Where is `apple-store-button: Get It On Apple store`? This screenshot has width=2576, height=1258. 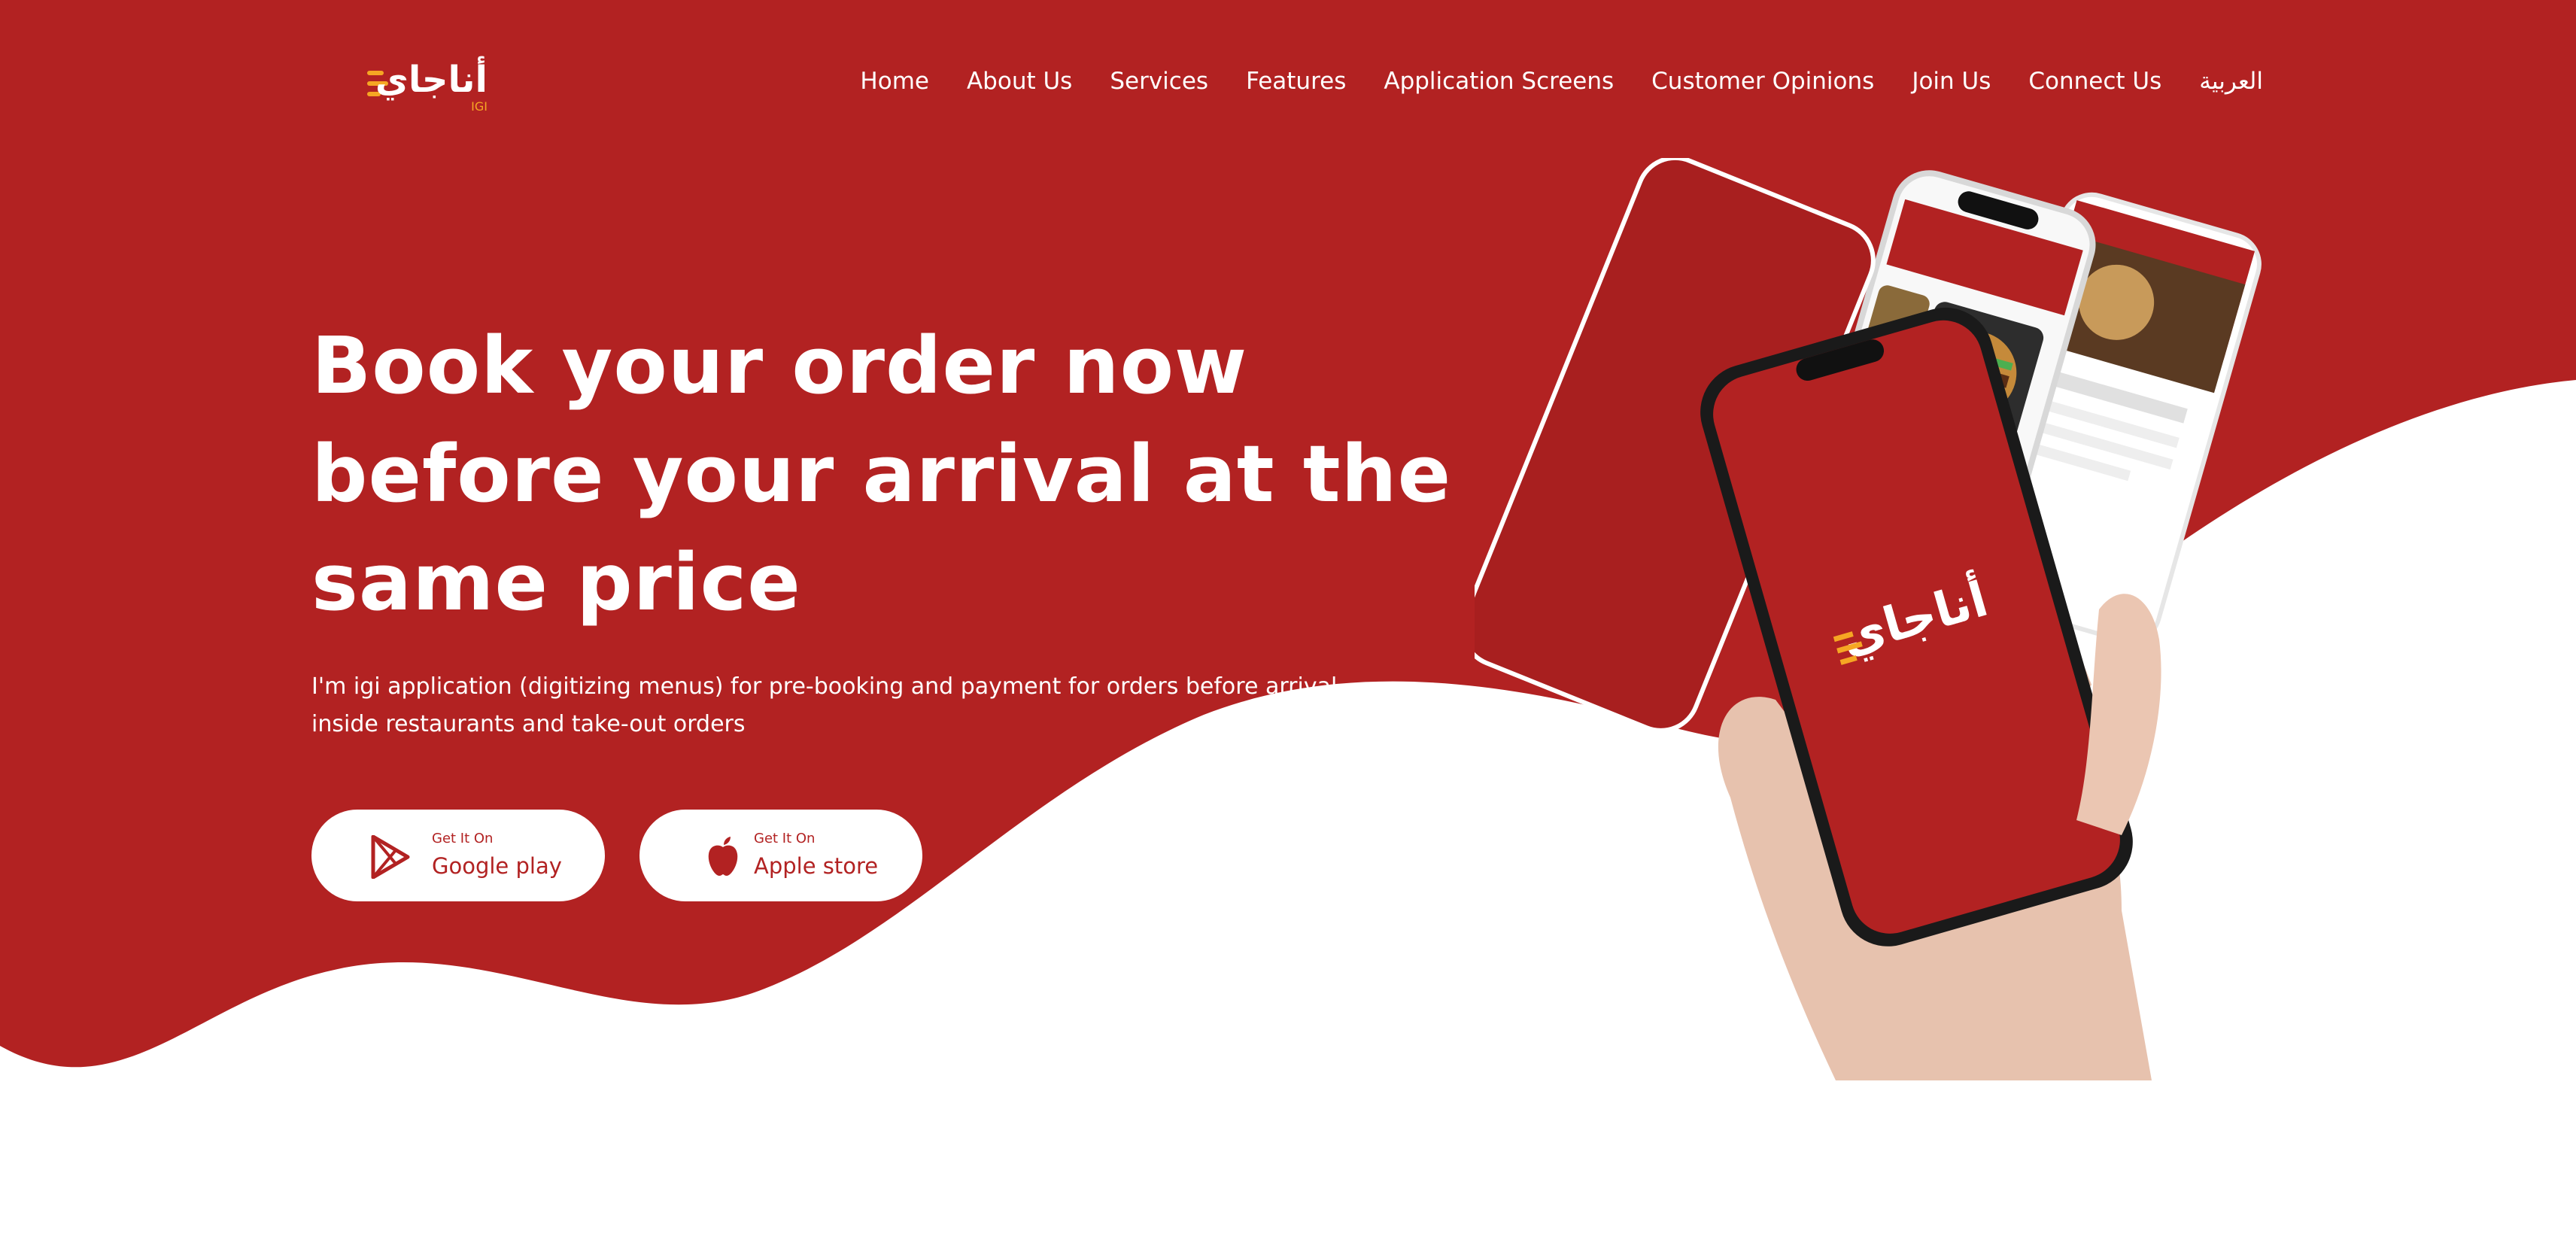 apple-store-button: Get It On Apple store is located at coordinates (781, 855).